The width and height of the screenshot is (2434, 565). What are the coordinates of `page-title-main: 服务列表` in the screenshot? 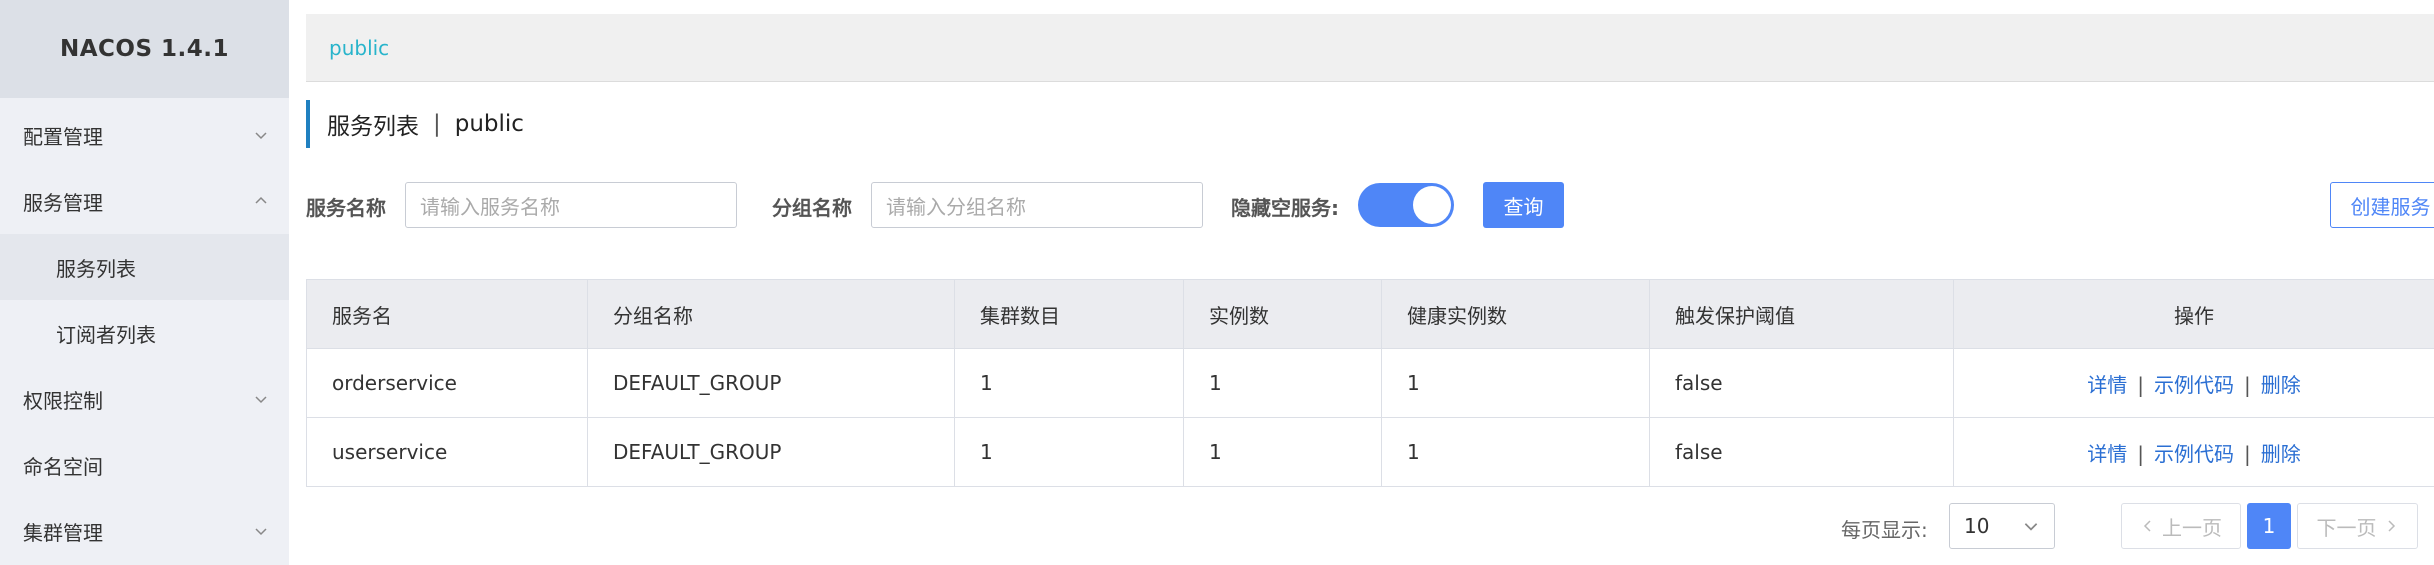 It's located at (373, 127).